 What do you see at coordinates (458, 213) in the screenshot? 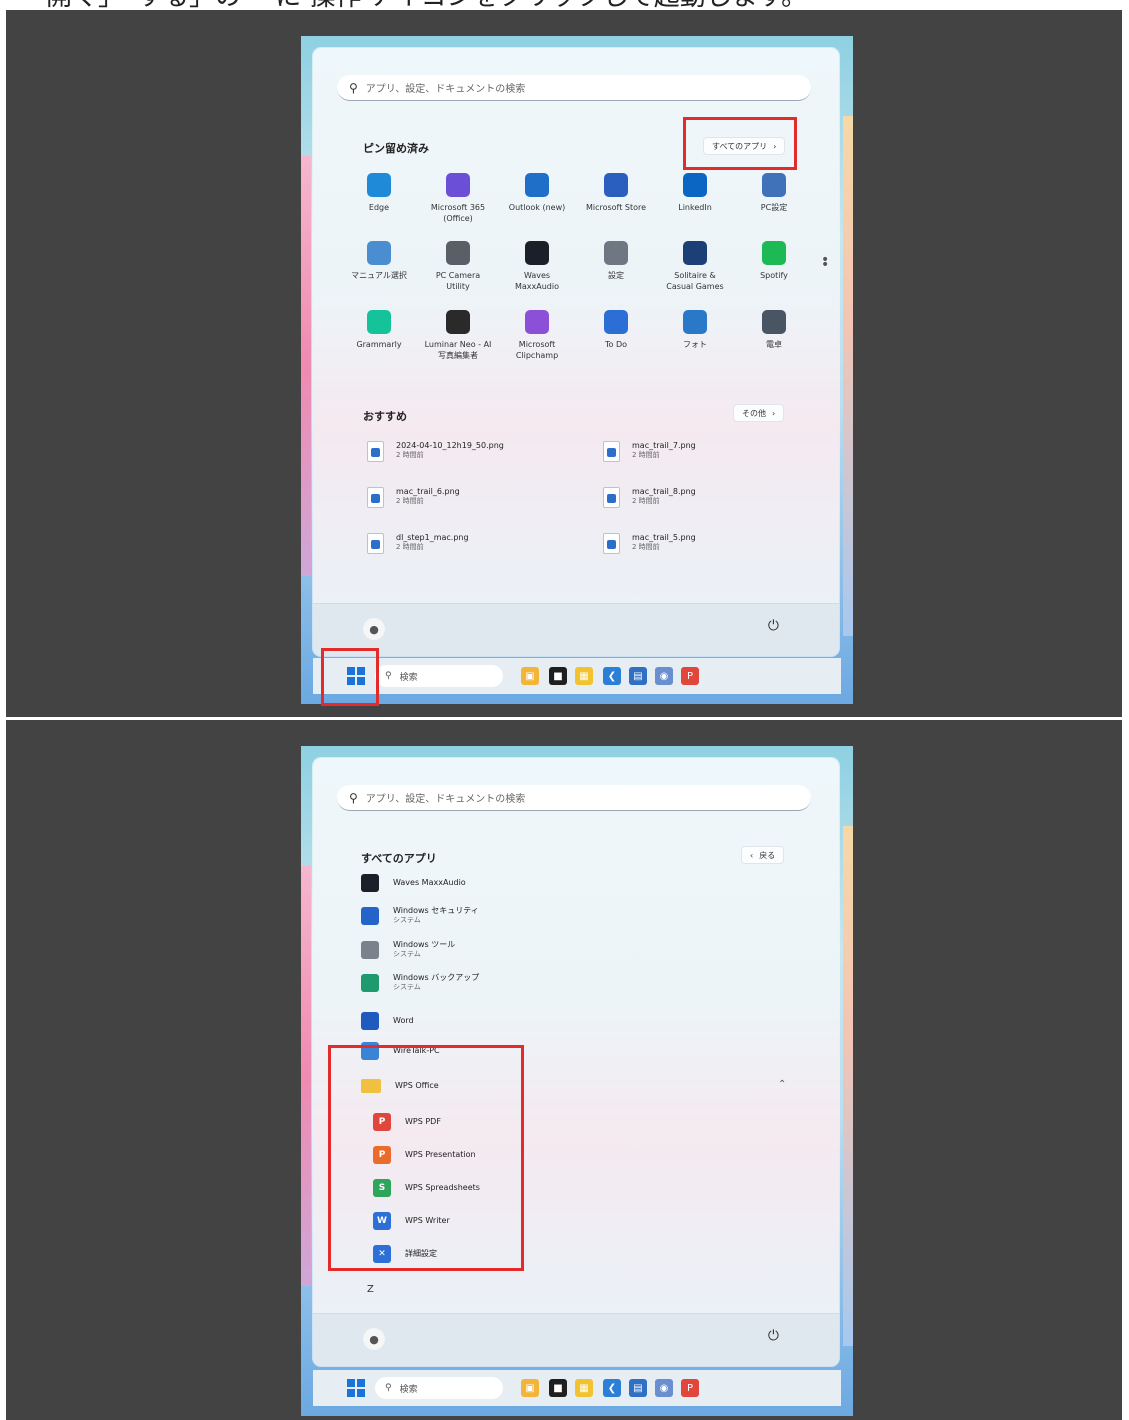
I see `pinned-app-label: Microsoft 365 (Office)` at bounding box center [458, 213].